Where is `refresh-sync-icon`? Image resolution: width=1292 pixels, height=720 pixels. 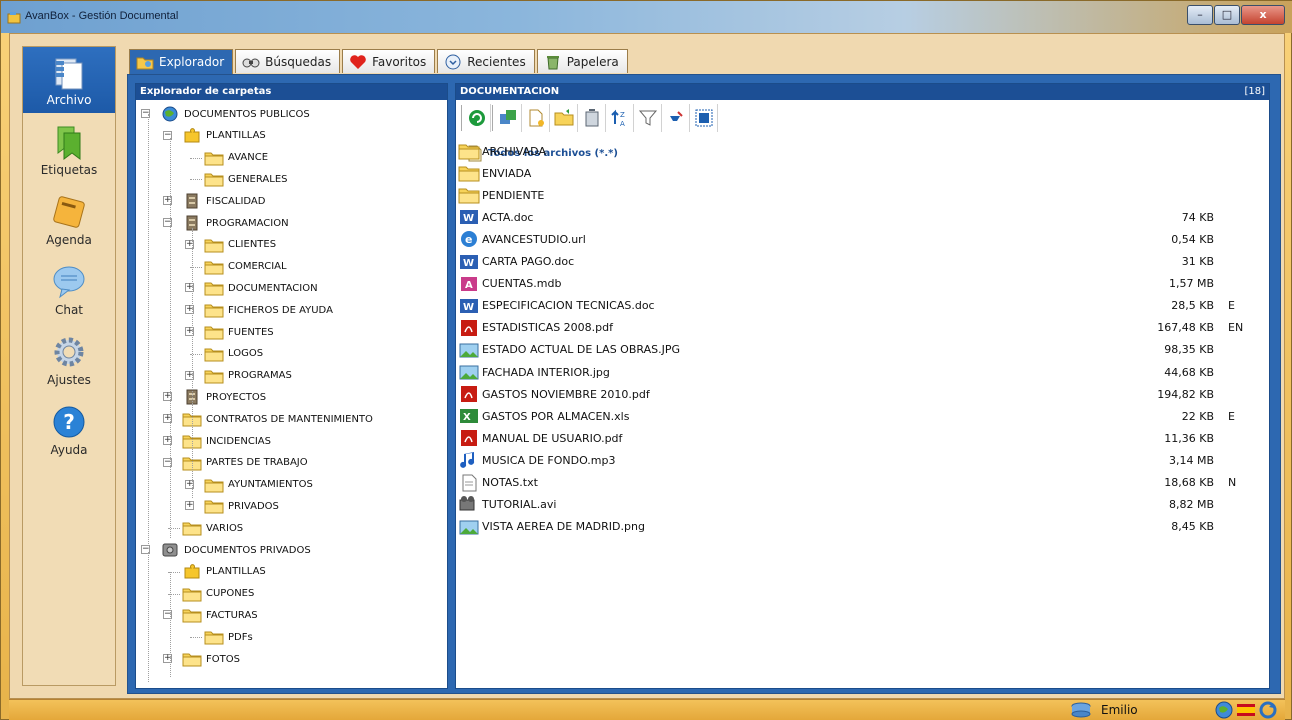
refresh-sync-icon is located at coordinates (1268, 710).